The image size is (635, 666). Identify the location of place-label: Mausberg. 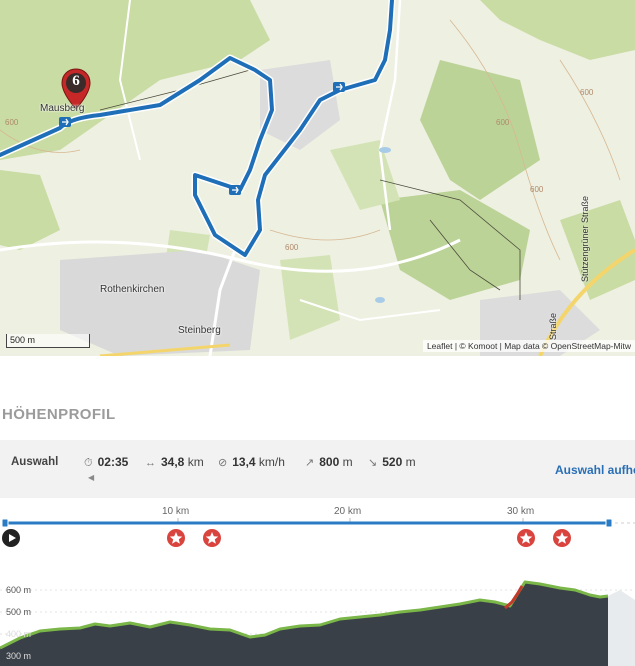
(62, 108).